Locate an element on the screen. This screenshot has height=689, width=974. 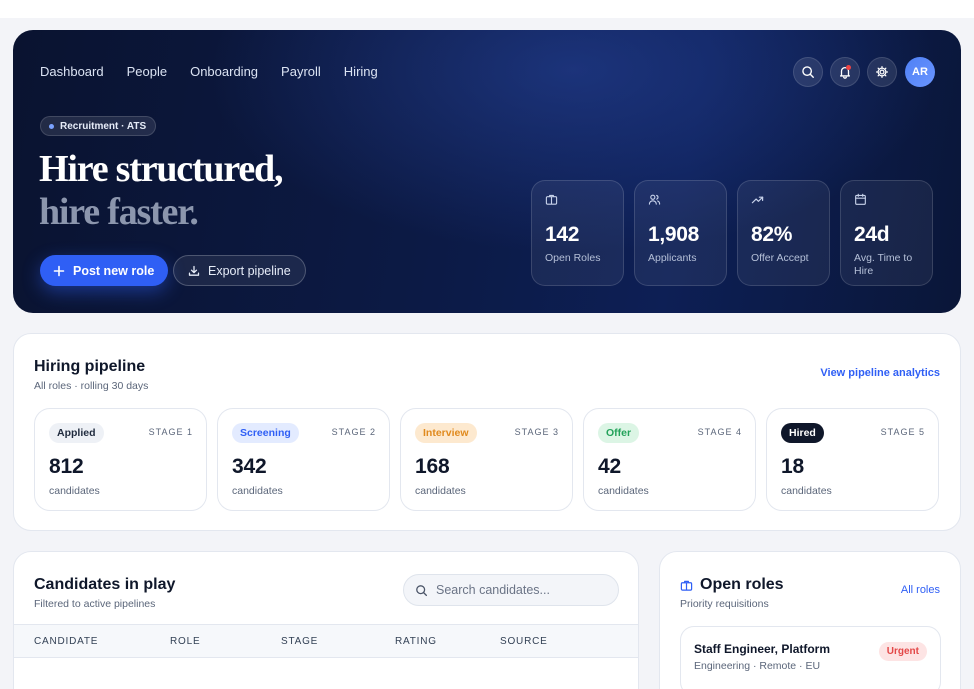
stage-card-hired: Hired STAGE 5 18 candidates is located at coordinates (852, 459).